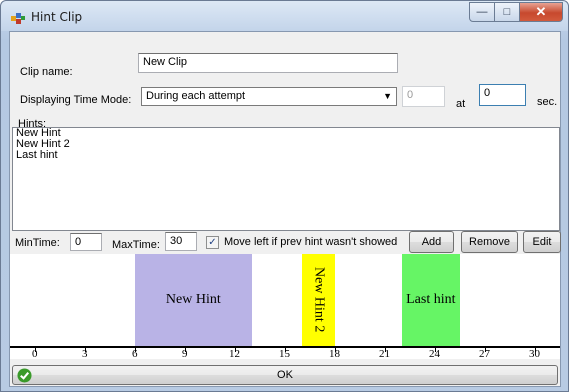 This screenshot has width=569, height=392. I want to click on axis-tick-label: 0, so click(35, 354).